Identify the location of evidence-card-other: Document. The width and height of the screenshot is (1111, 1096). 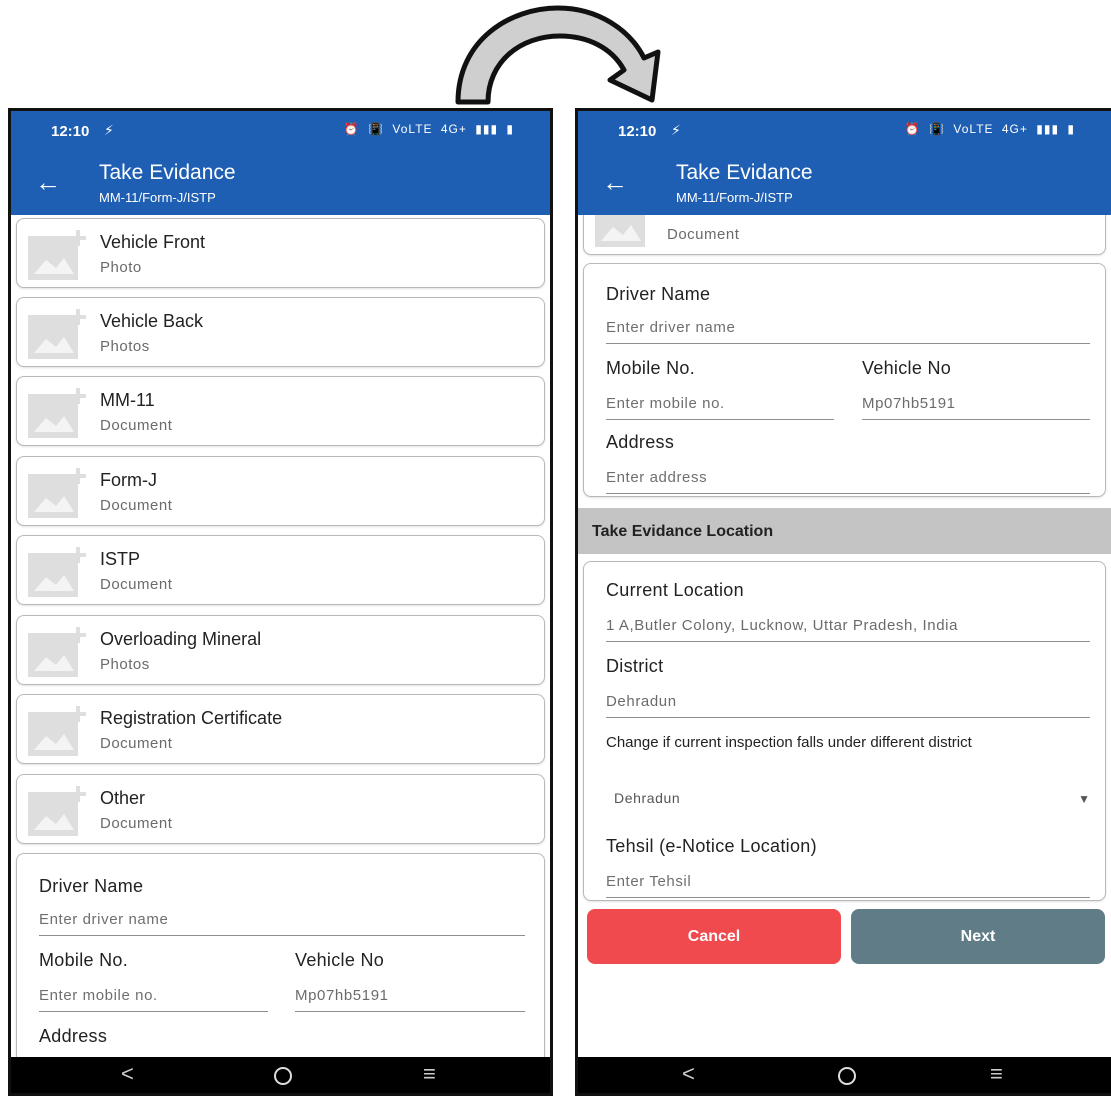
(844, 235).